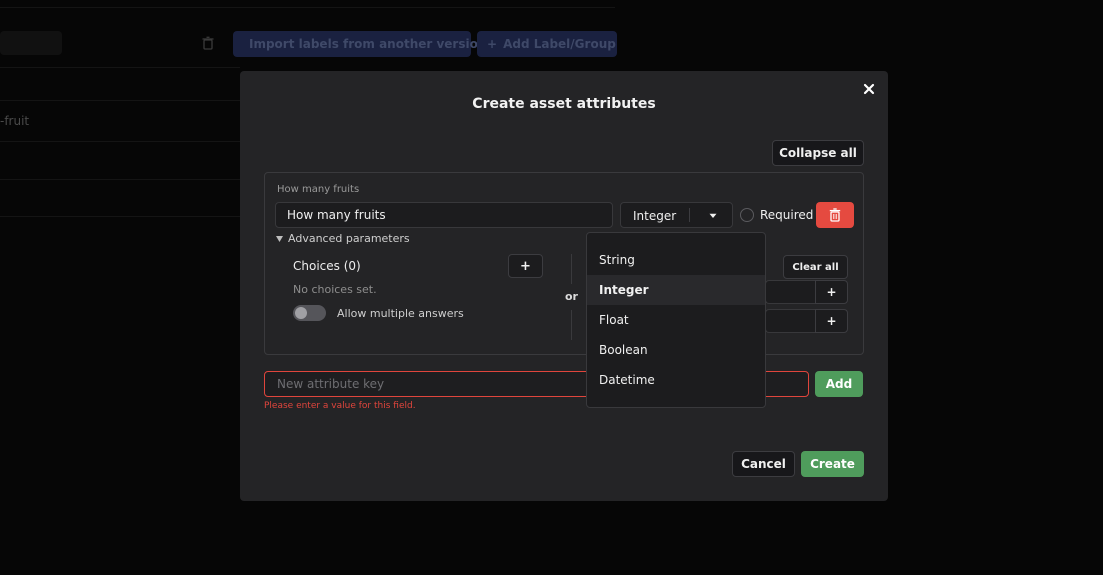  What do you see at coordinates (301, 313) in the screenshot?
I see `toggle-knob` at bounding box center [301, 313].